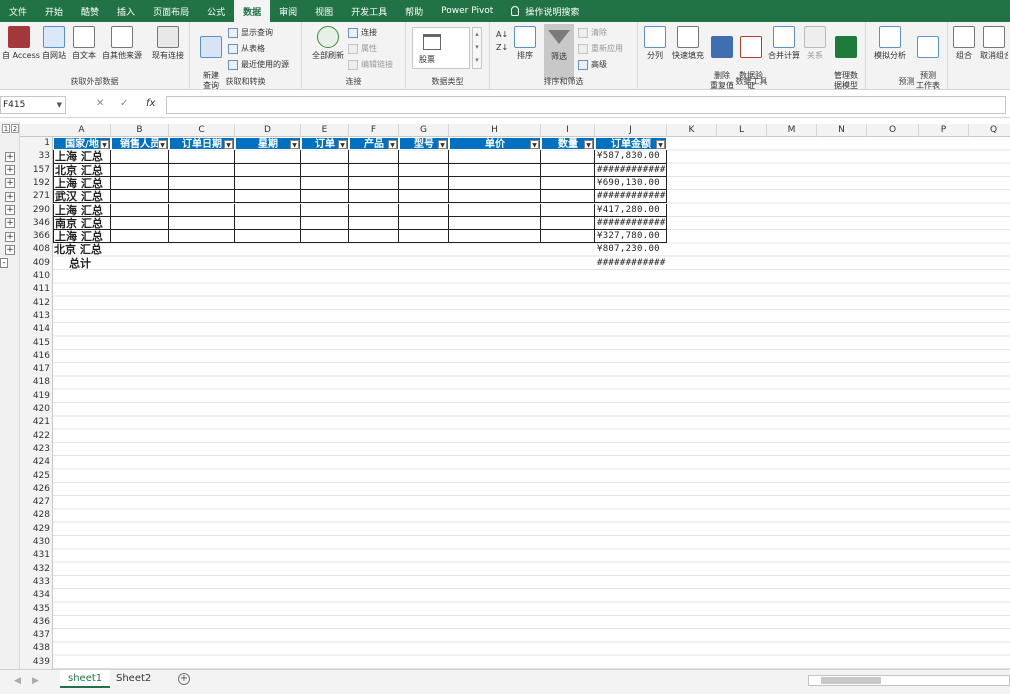 The height and width of the screenshot is (694, 1010). I want to click on row-header: 409, so click(36, 263).